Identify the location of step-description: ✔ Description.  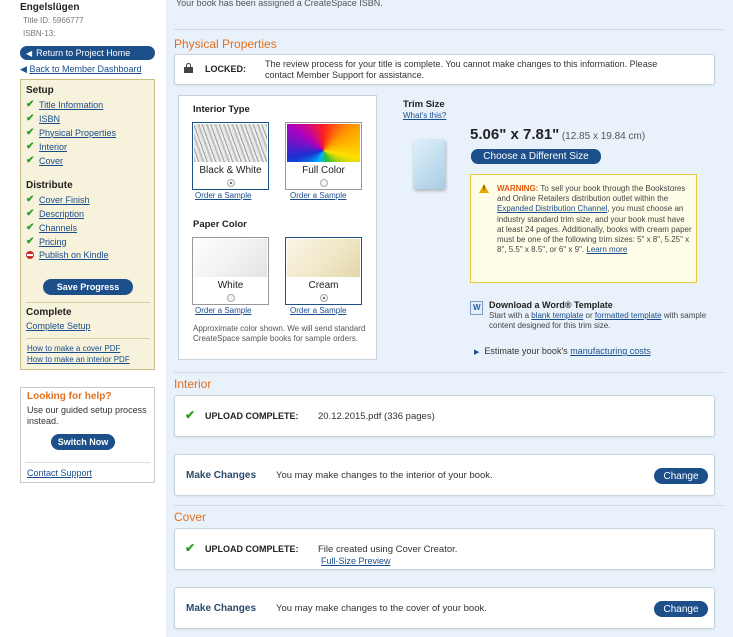
(55, 213).